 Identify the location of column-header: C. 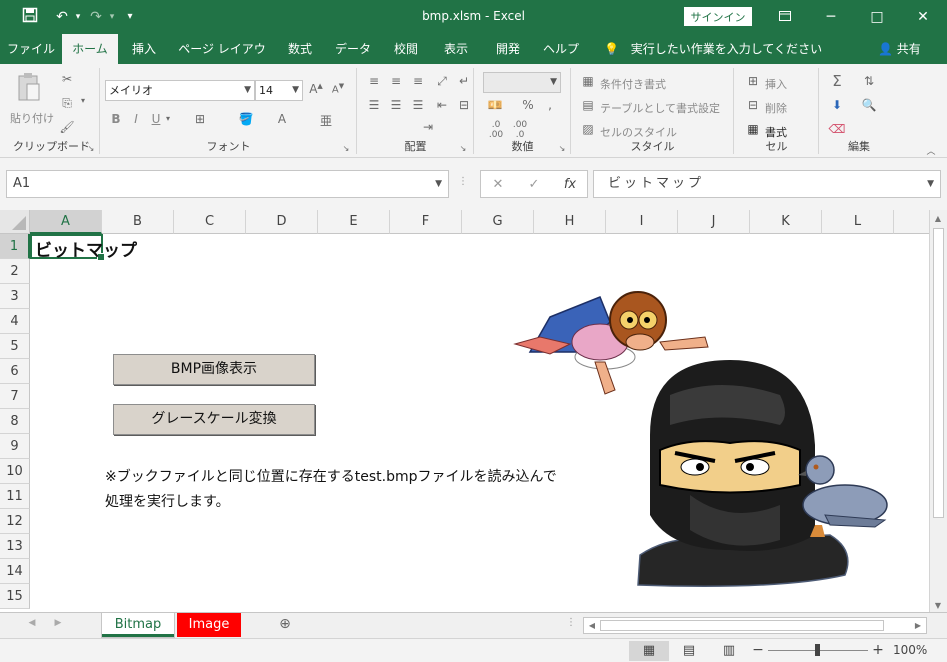
(210, 222).